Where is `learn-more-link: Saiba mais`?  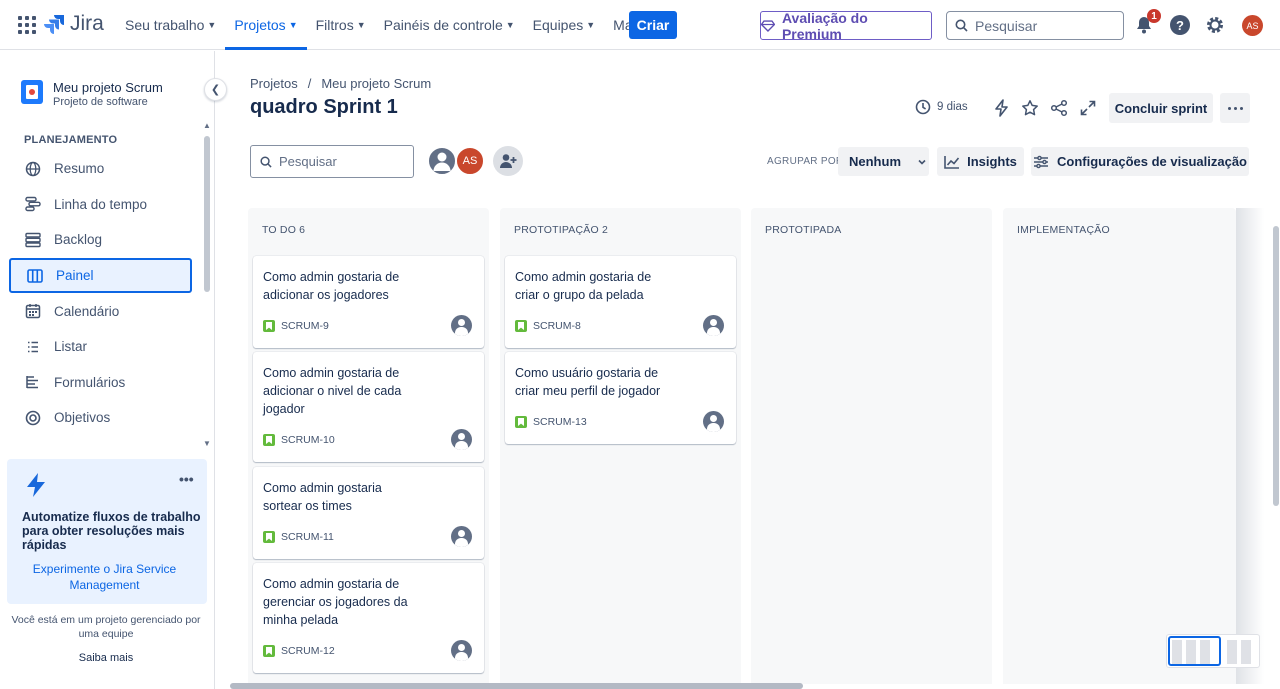 learn-more-link: Saiba mais is located at coordinates (106, 658).